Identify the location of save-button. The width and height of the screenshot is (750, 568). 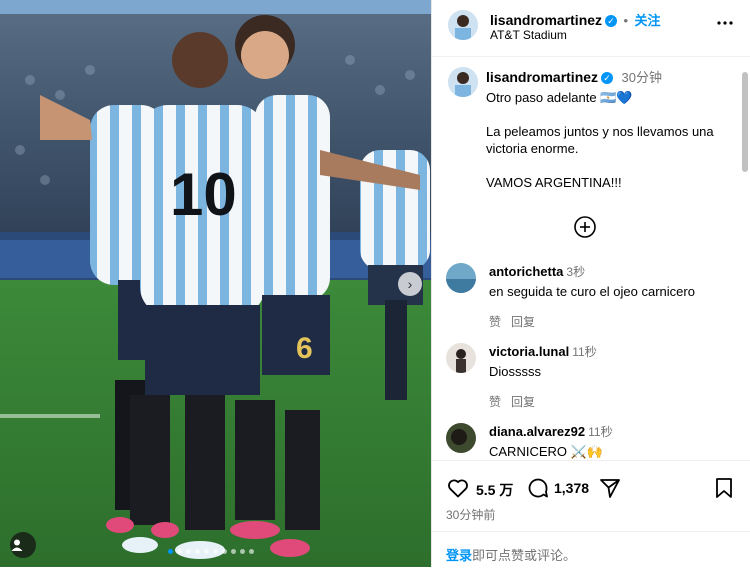
(724, 488).